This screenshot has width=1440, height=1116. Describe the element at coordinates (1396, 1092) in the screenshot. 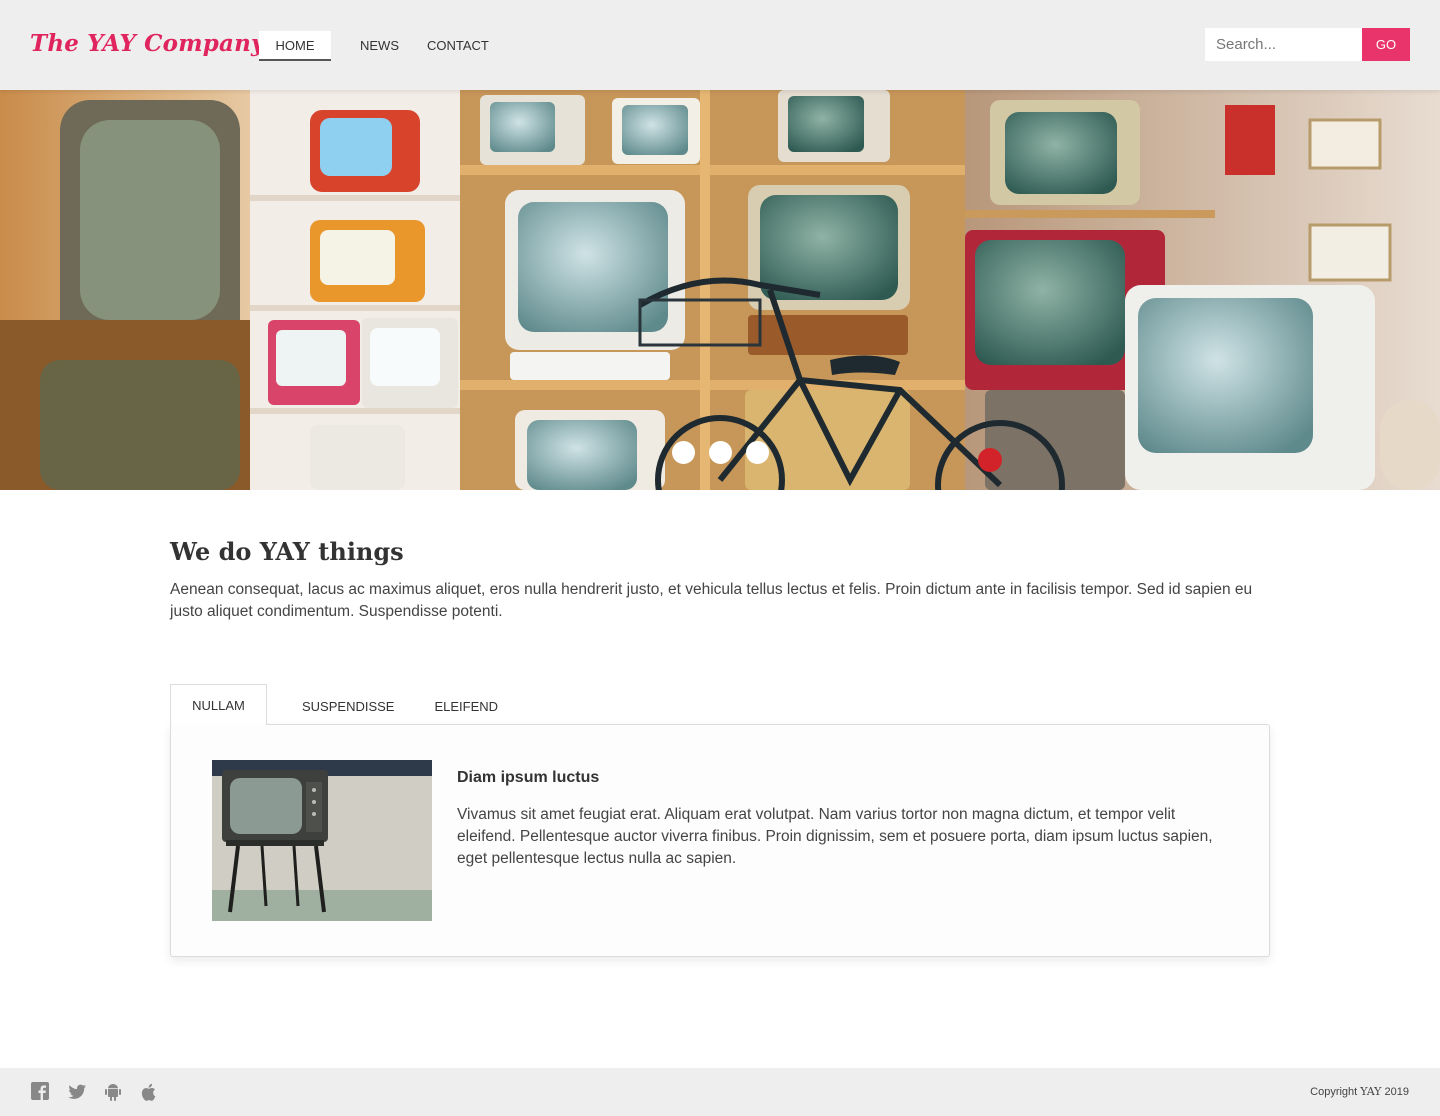

I see `copyright-year: 2019` at that location.